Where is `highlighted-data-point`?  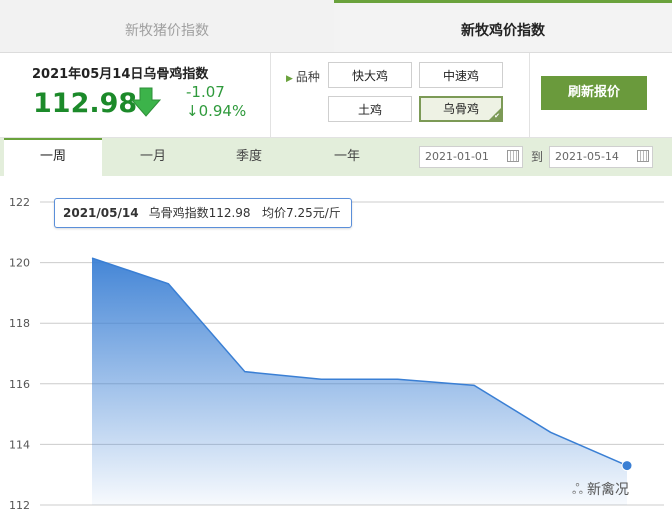
highlighted-data-point is located at coordinates (627, 466).